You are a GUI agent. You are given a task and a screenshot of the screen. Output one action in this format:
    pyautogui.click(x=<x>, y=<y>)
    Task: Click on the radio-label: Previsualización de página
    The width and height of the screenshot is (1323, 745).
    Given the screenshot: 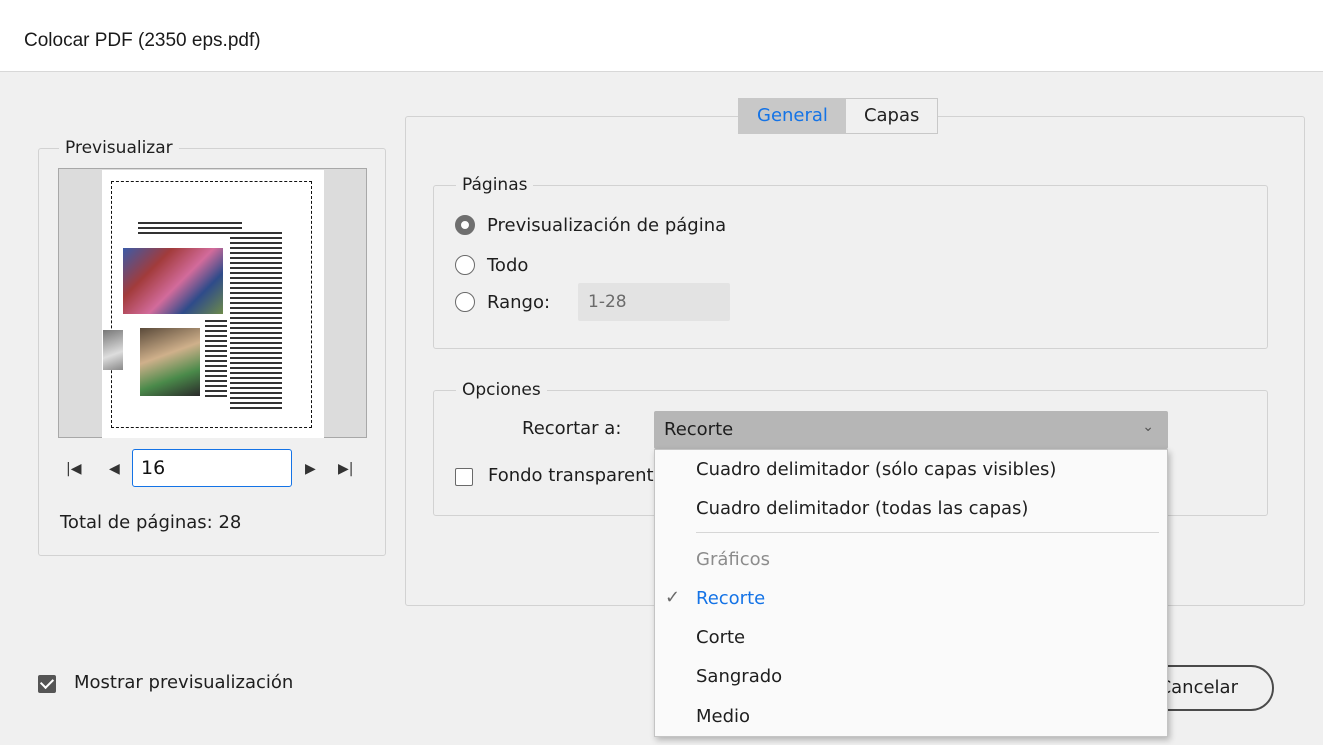 What is the action you would take?
    pyautogui.click(x=607, y=225)
    